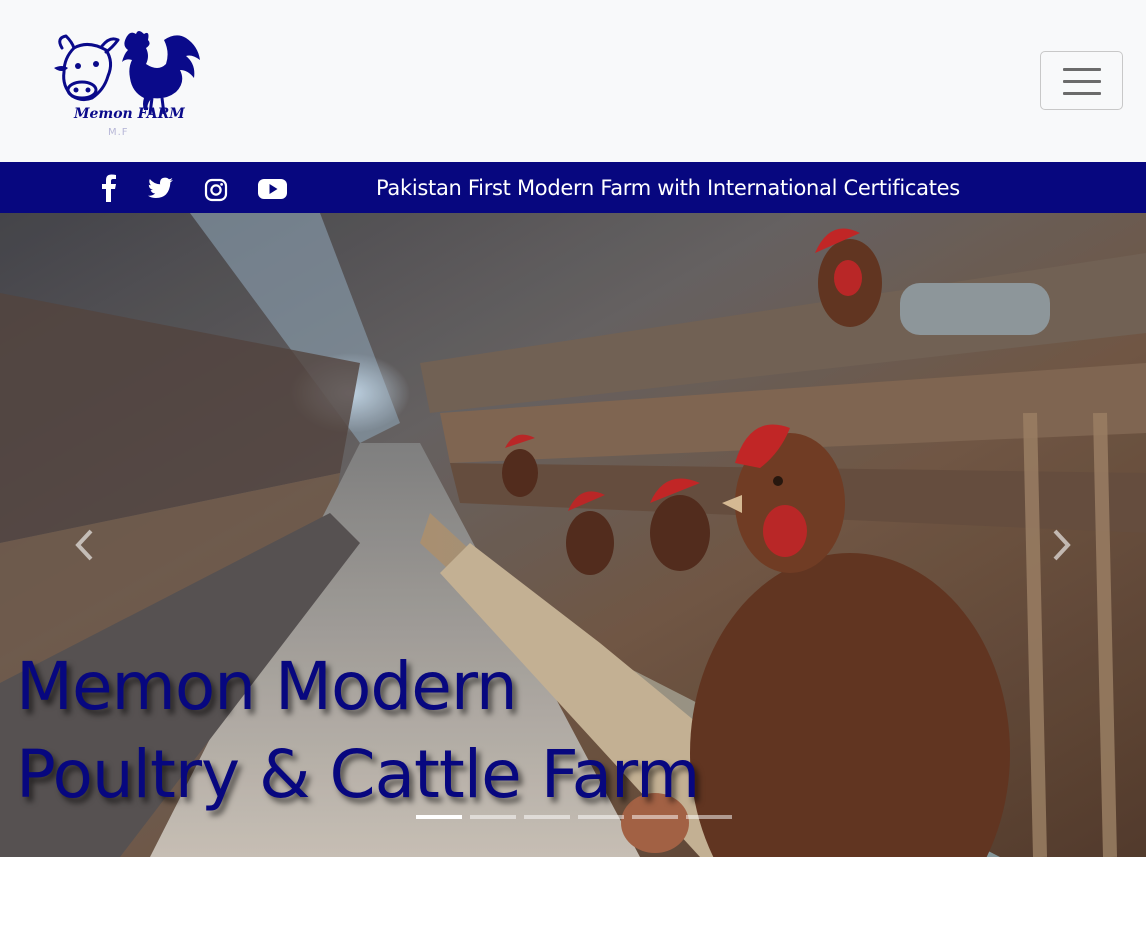 This screenshot has width=1146, height=926. I want to click on caption-line-1: Memon Modern, so click(267, 686).